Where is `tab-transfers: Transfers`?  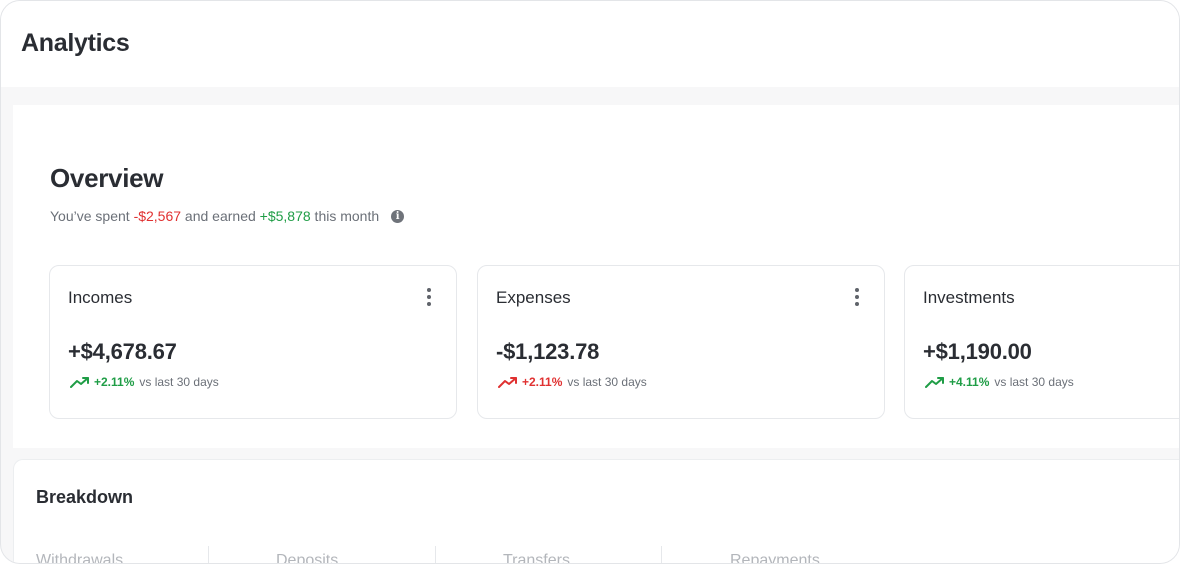
tab-transfers: Transfers is located at coordinates (536, 557).